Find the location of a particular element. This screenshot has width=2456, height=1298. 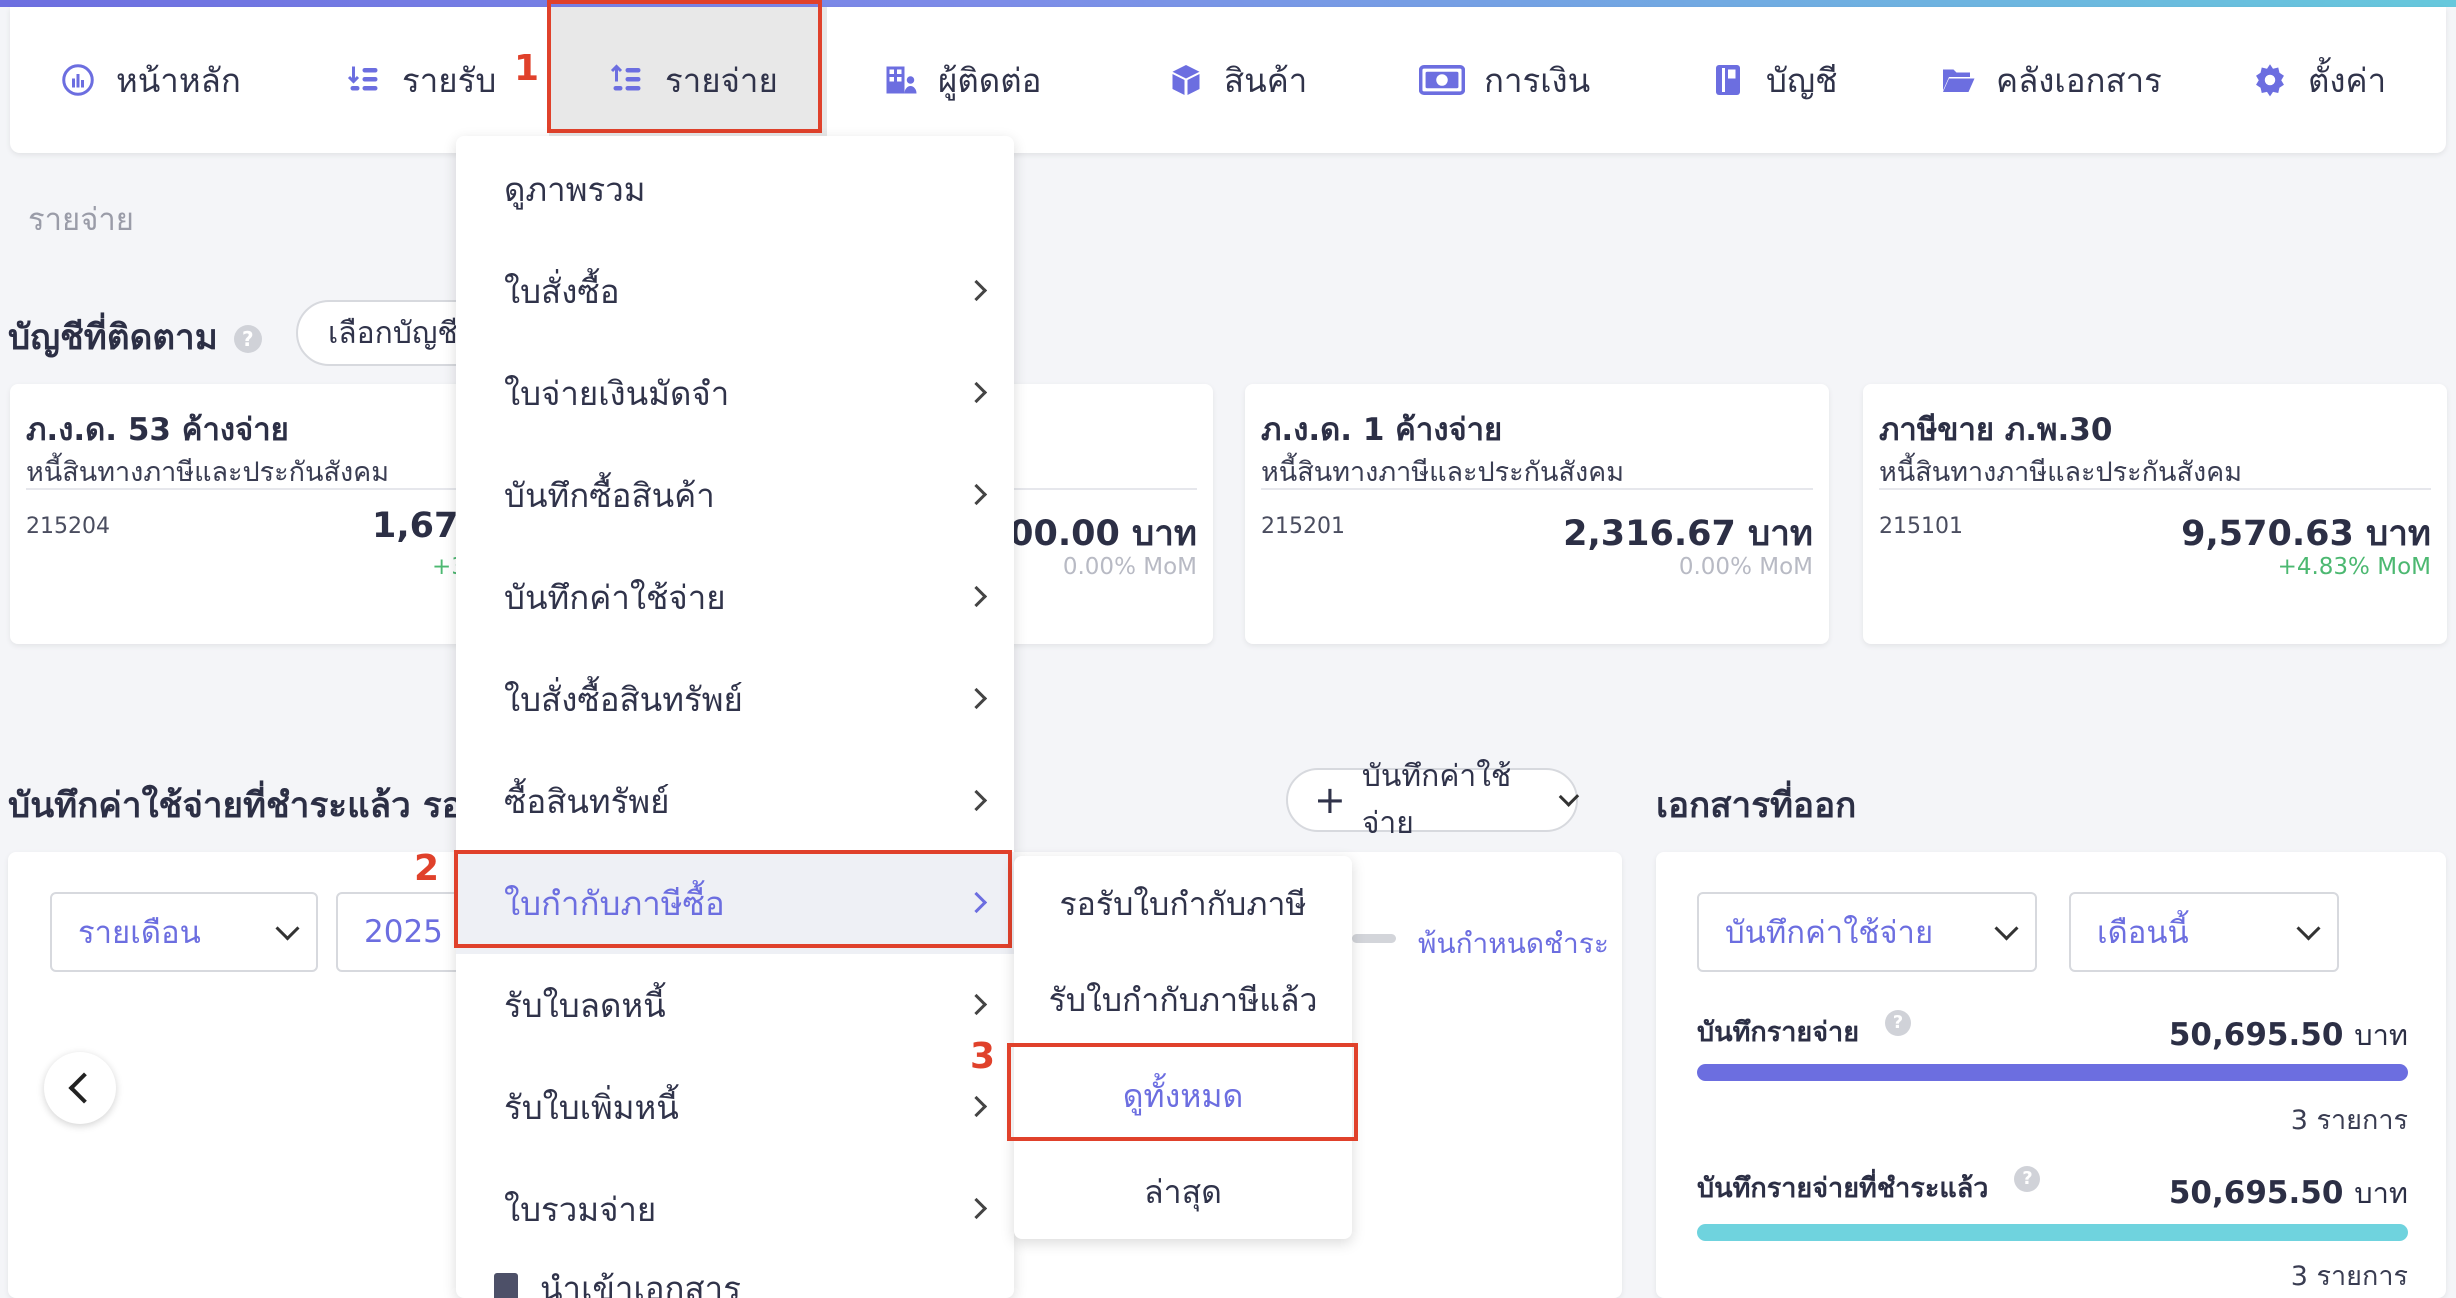

menu-item-label: บันทึกค่าใช้จ่าย is located at coordinates (615, 597).